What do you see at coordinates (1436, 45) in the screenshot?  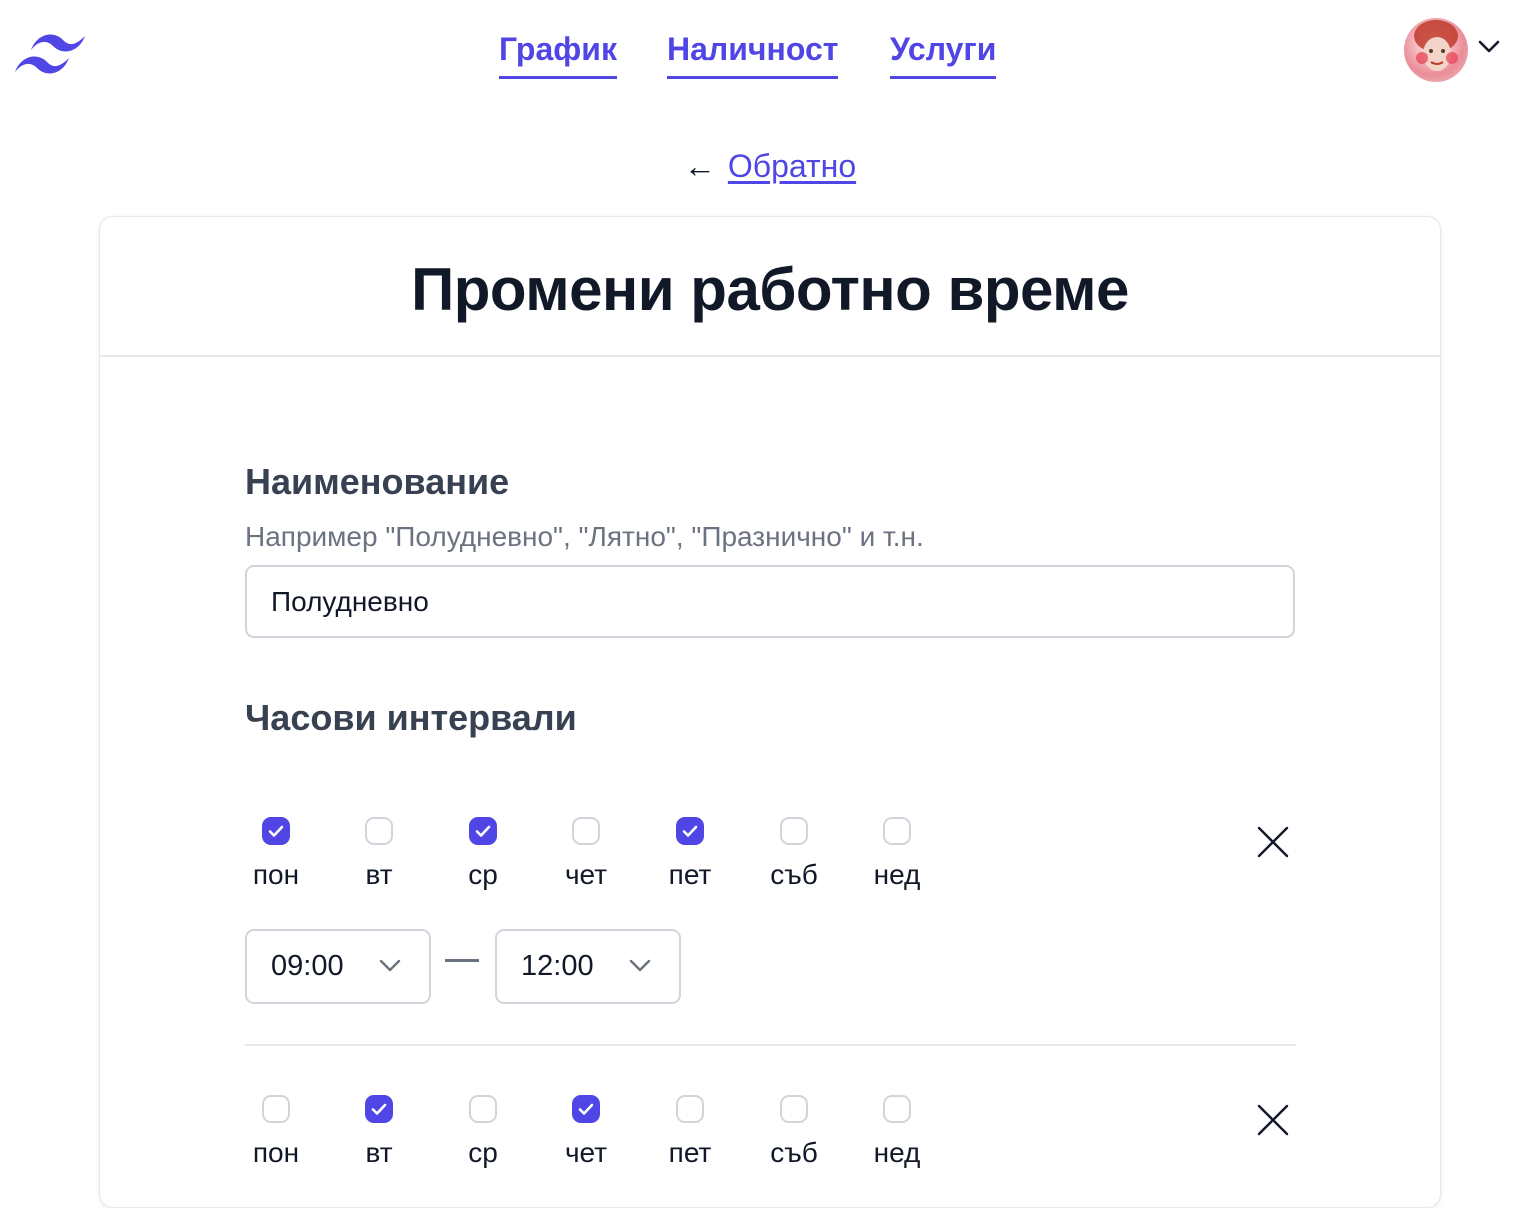 I see `avatar-image` at bounding box center [1436, 45].